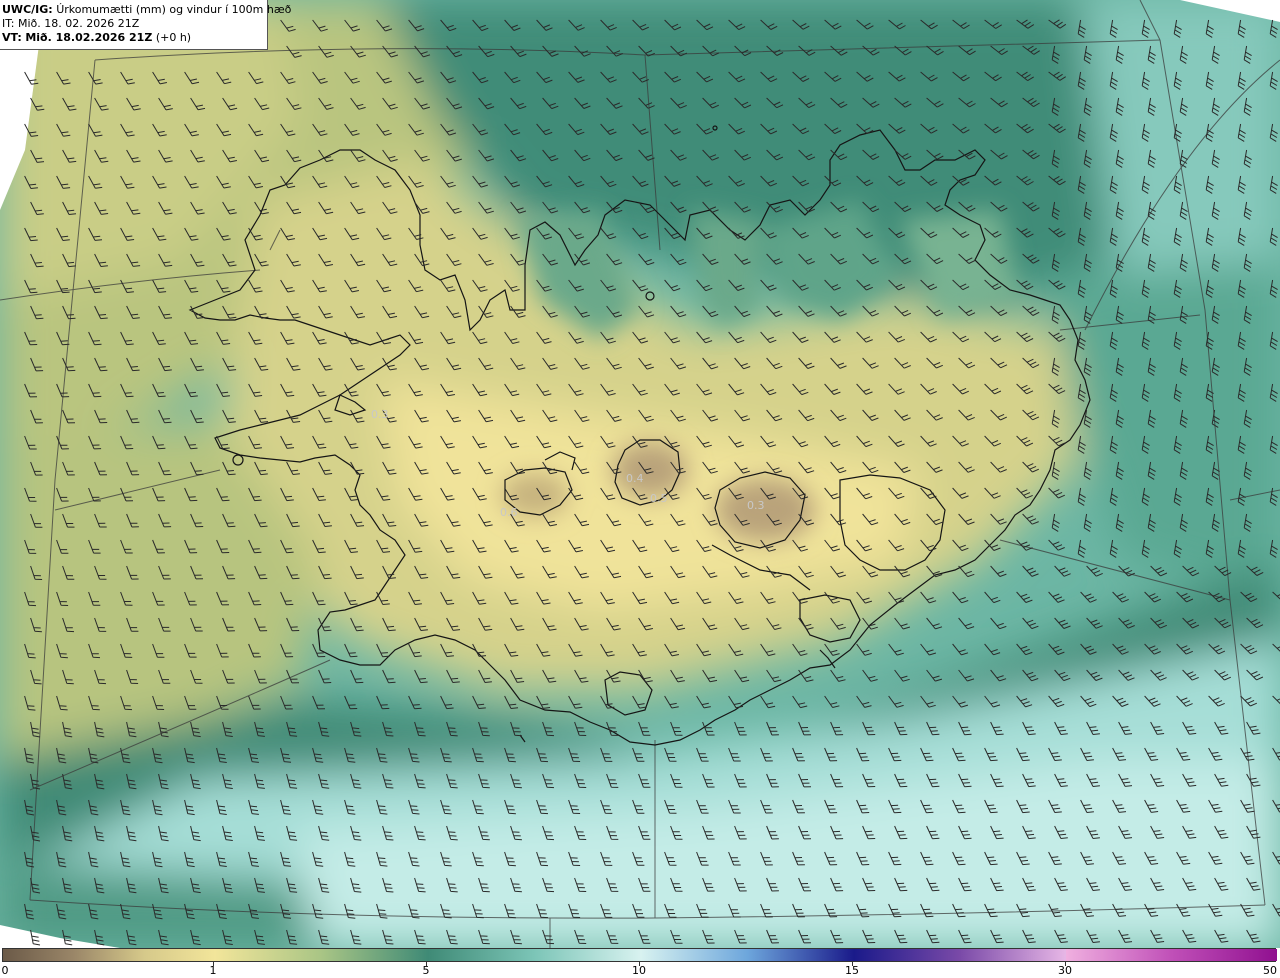  I want to click on colorbar-label-15: 15, so click(852, 970).